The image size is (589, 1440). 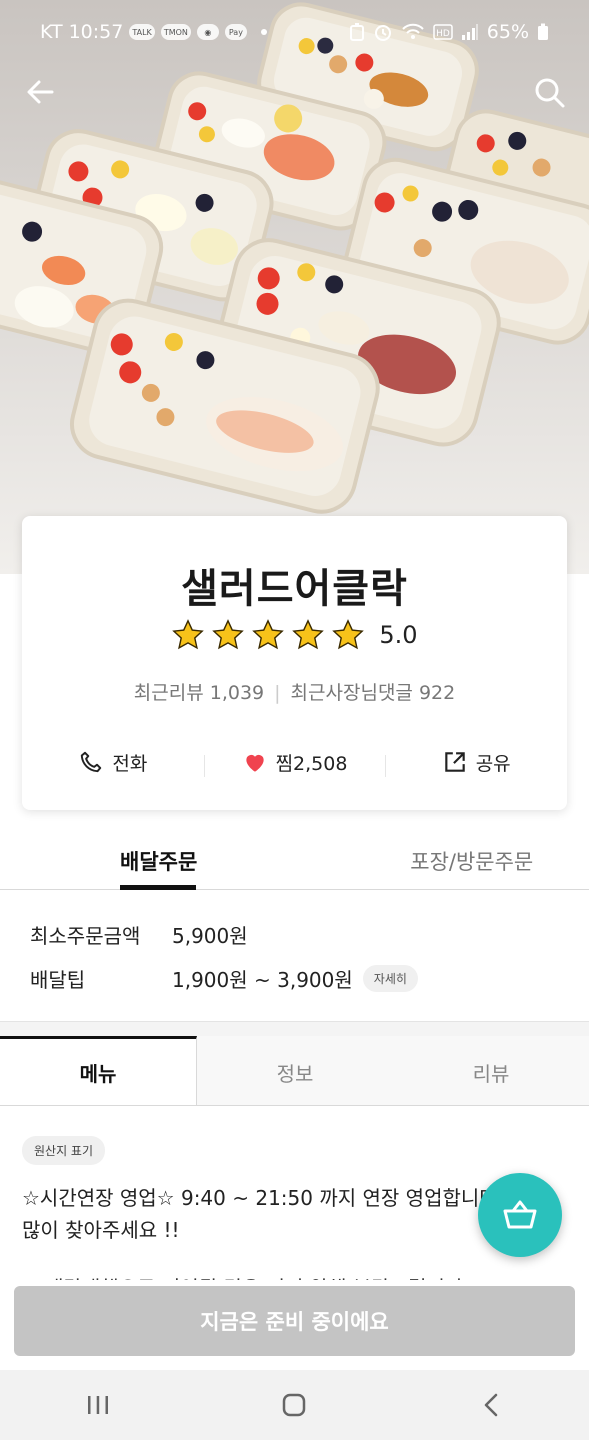 What do you see at coordinates (454, 762) in the screenshot?
I see `share-icon` at bounding box center [454, 762].